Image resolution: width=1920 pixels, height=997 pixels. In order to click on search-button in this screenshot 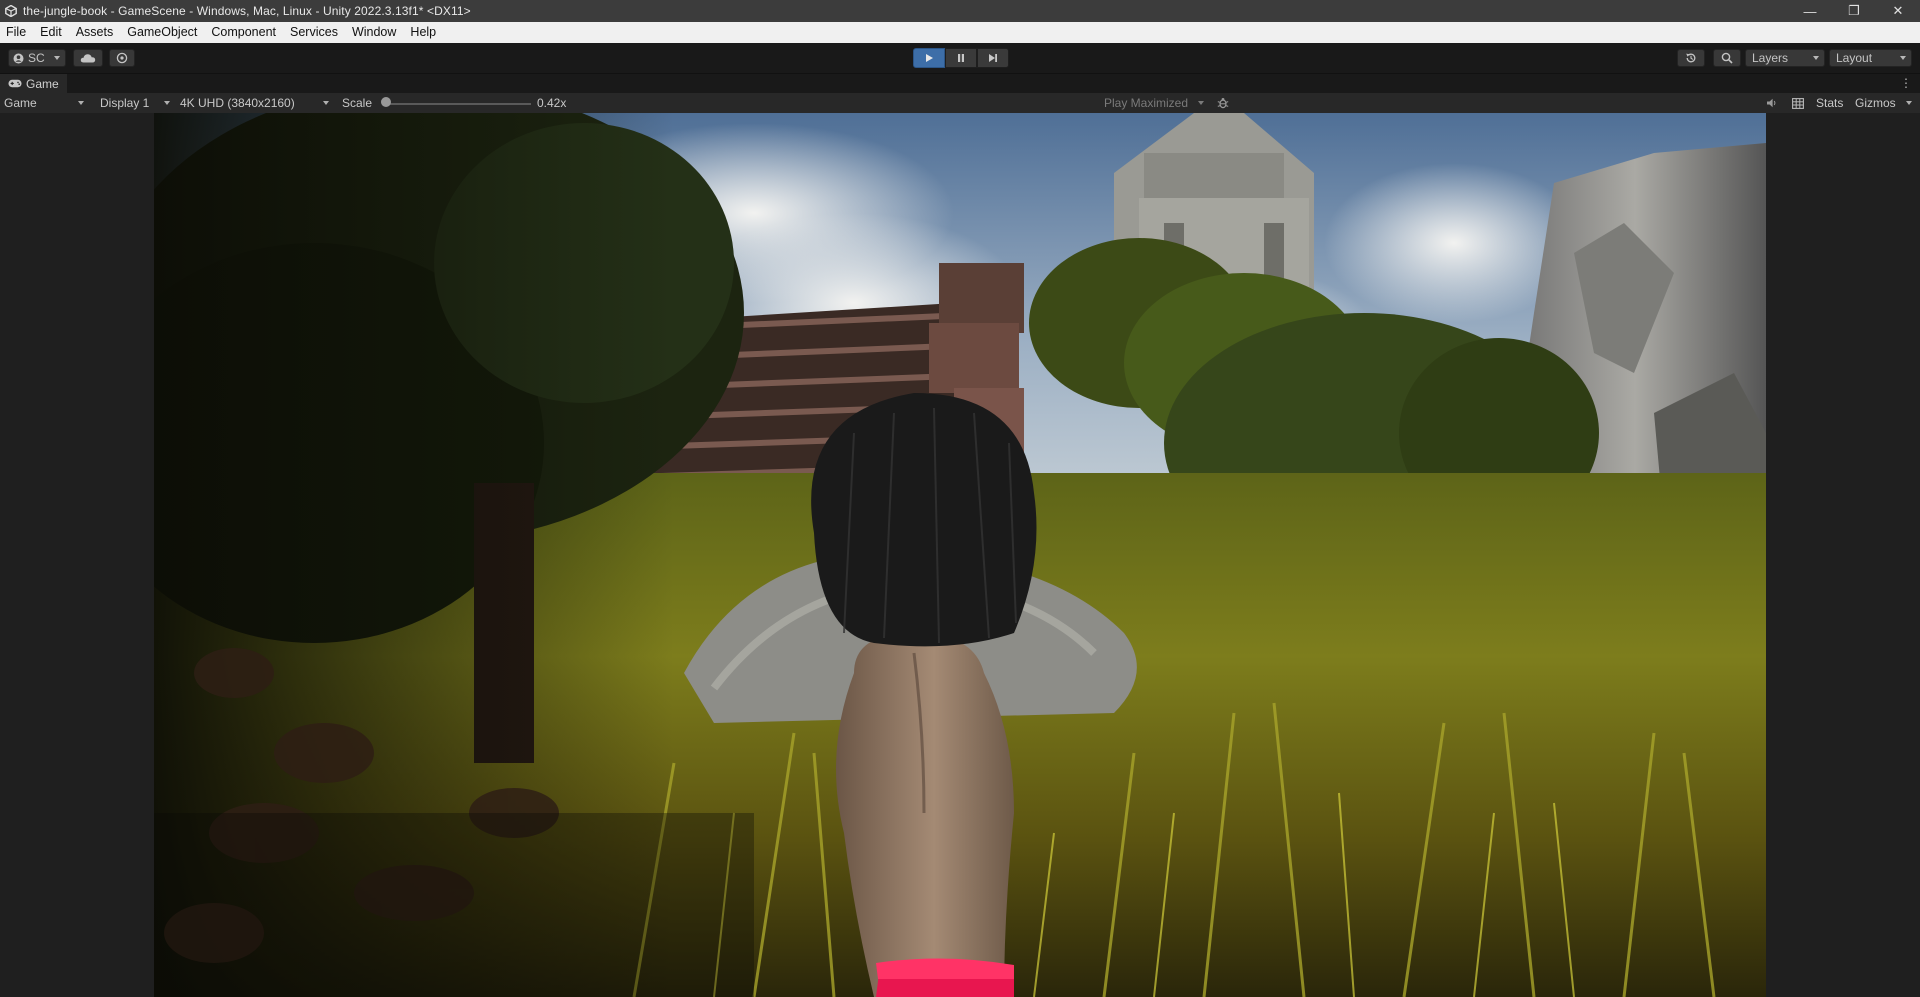, I will do `click(1727, 58)`.